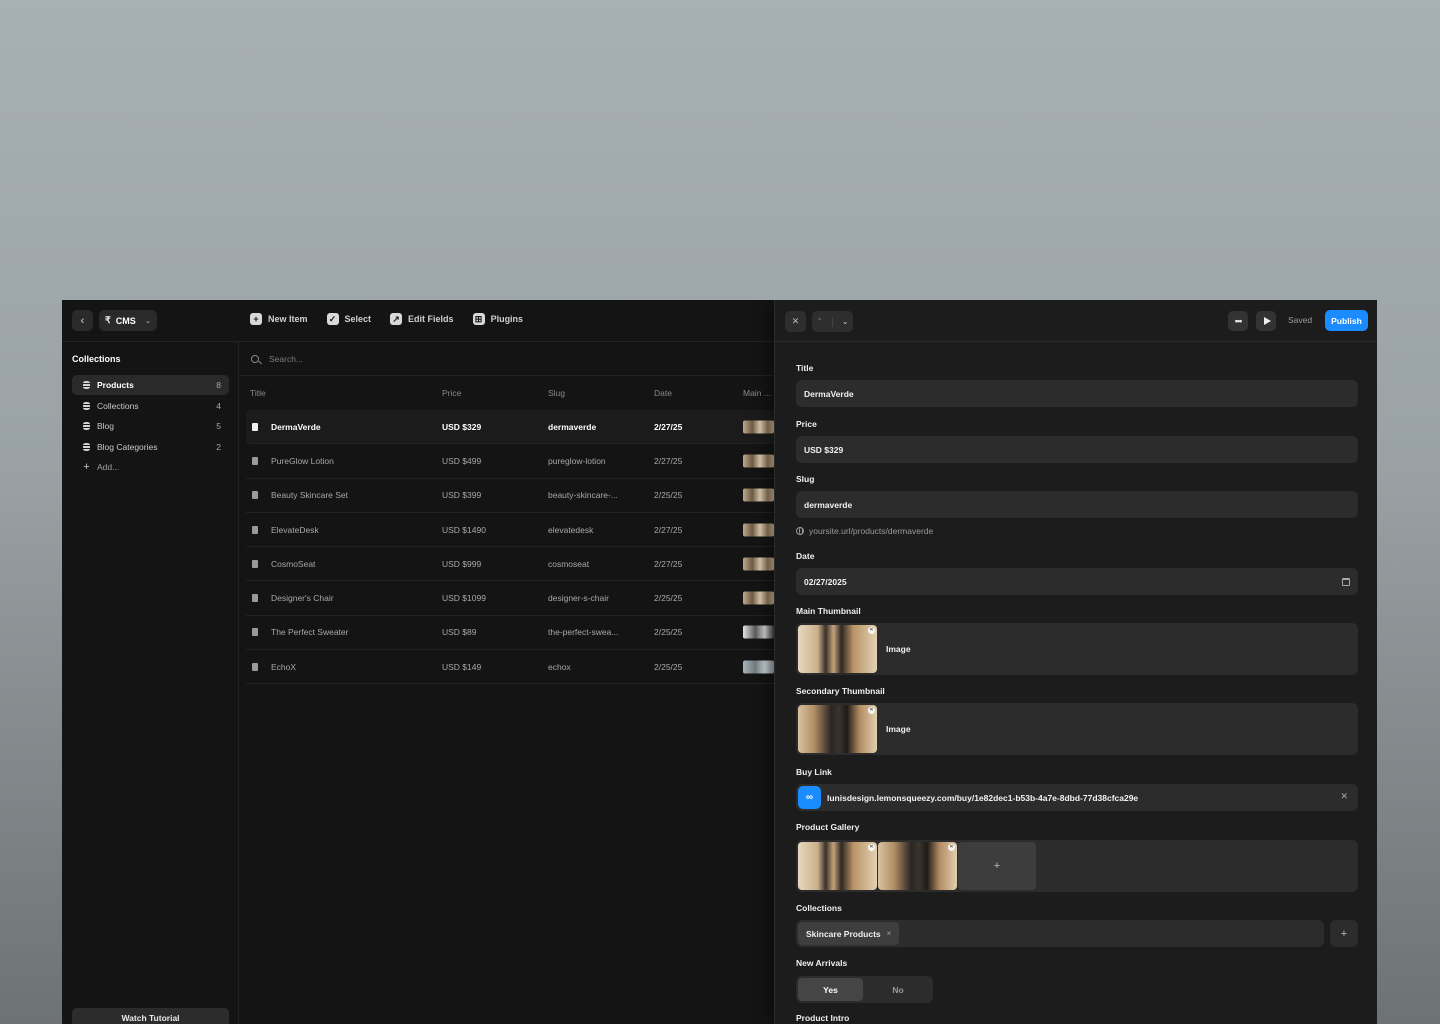 The height and width of the screenshot is (1024, 1440). Describe the element at coordinates (814, 772) in the screenshot. I see `buy-link-label: Buy Link` at that location.